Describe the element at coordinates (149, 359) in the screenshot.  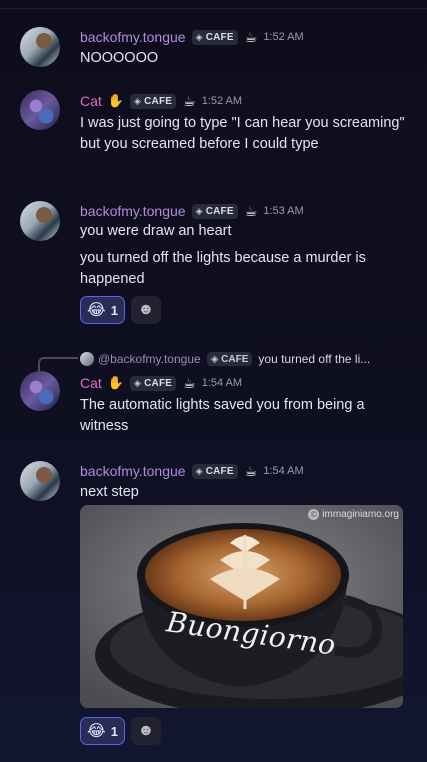
I see `reply-username: @backofmy.tongue` at that location.